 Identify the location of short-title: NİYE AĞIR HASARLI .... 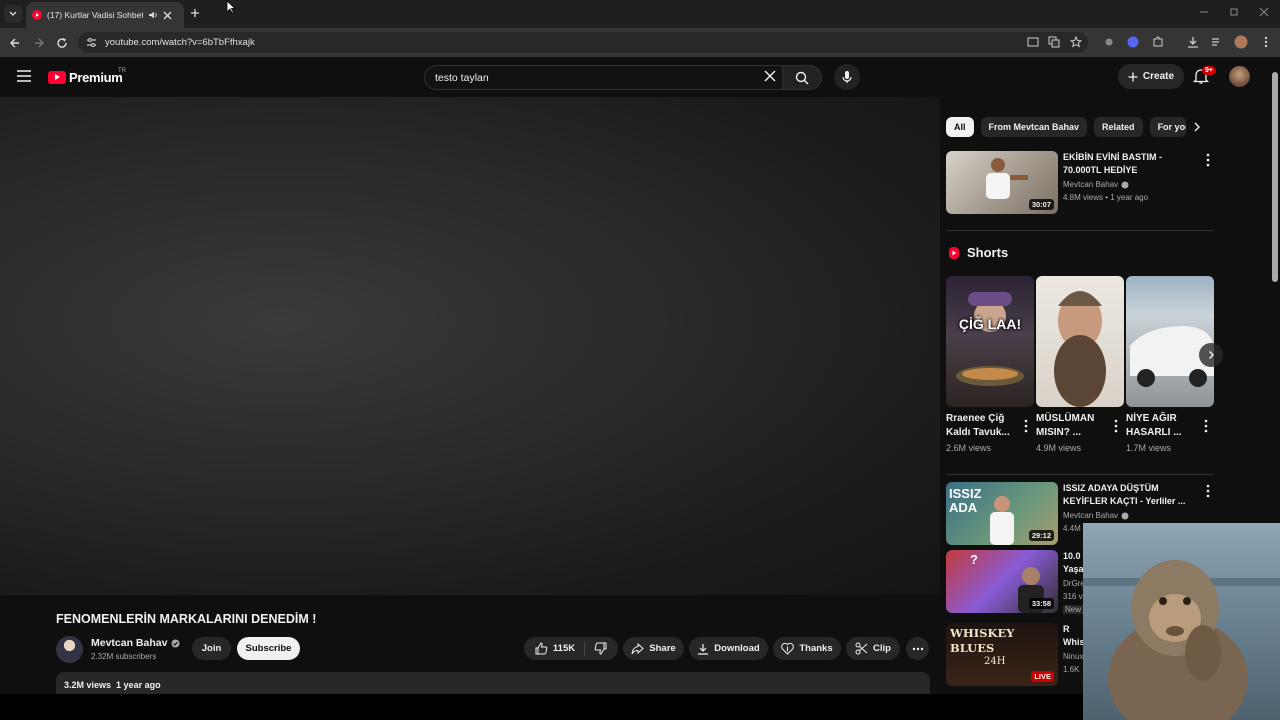
(1162, 426).